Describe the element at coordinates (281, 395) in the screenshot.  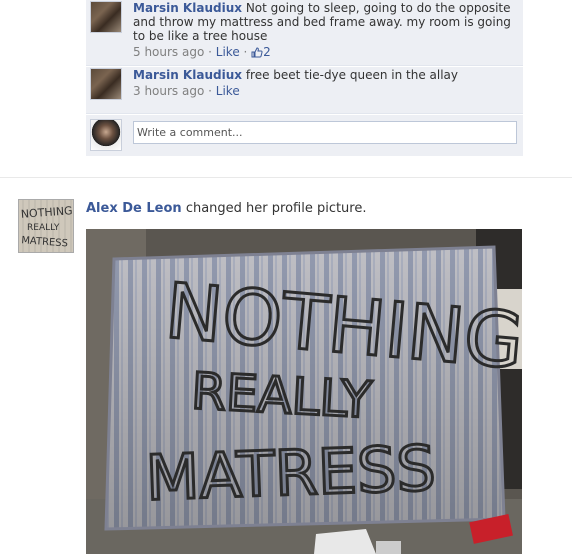
I see `painted-text-line: REALLY` at that location.